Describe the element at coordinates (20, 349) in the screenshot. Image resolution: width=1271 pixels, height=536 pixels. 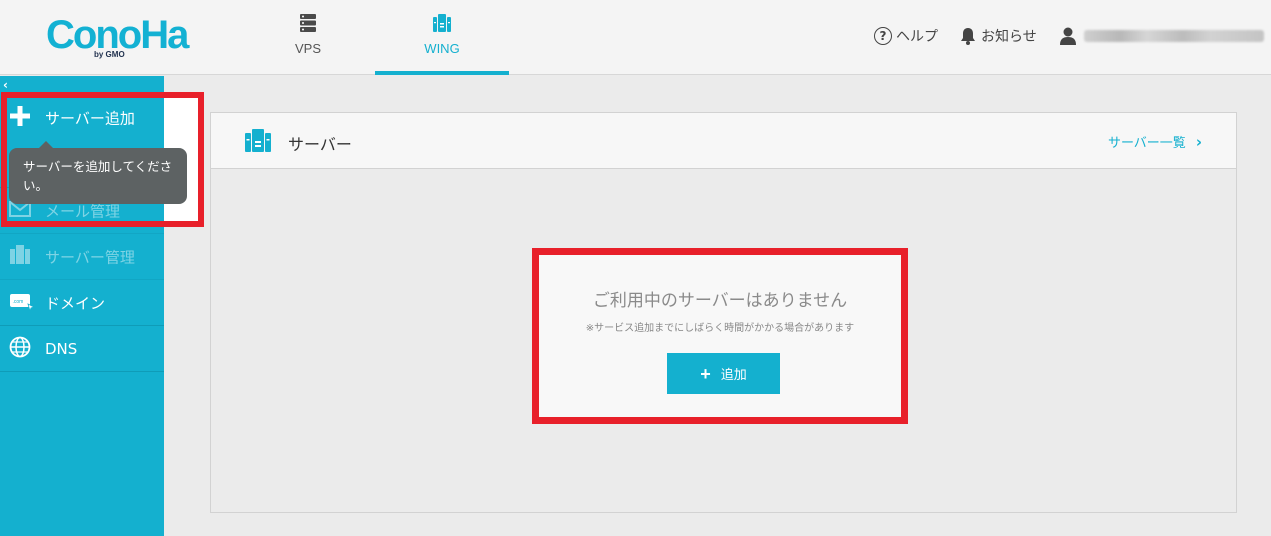
I see `globe-icon` at that location.